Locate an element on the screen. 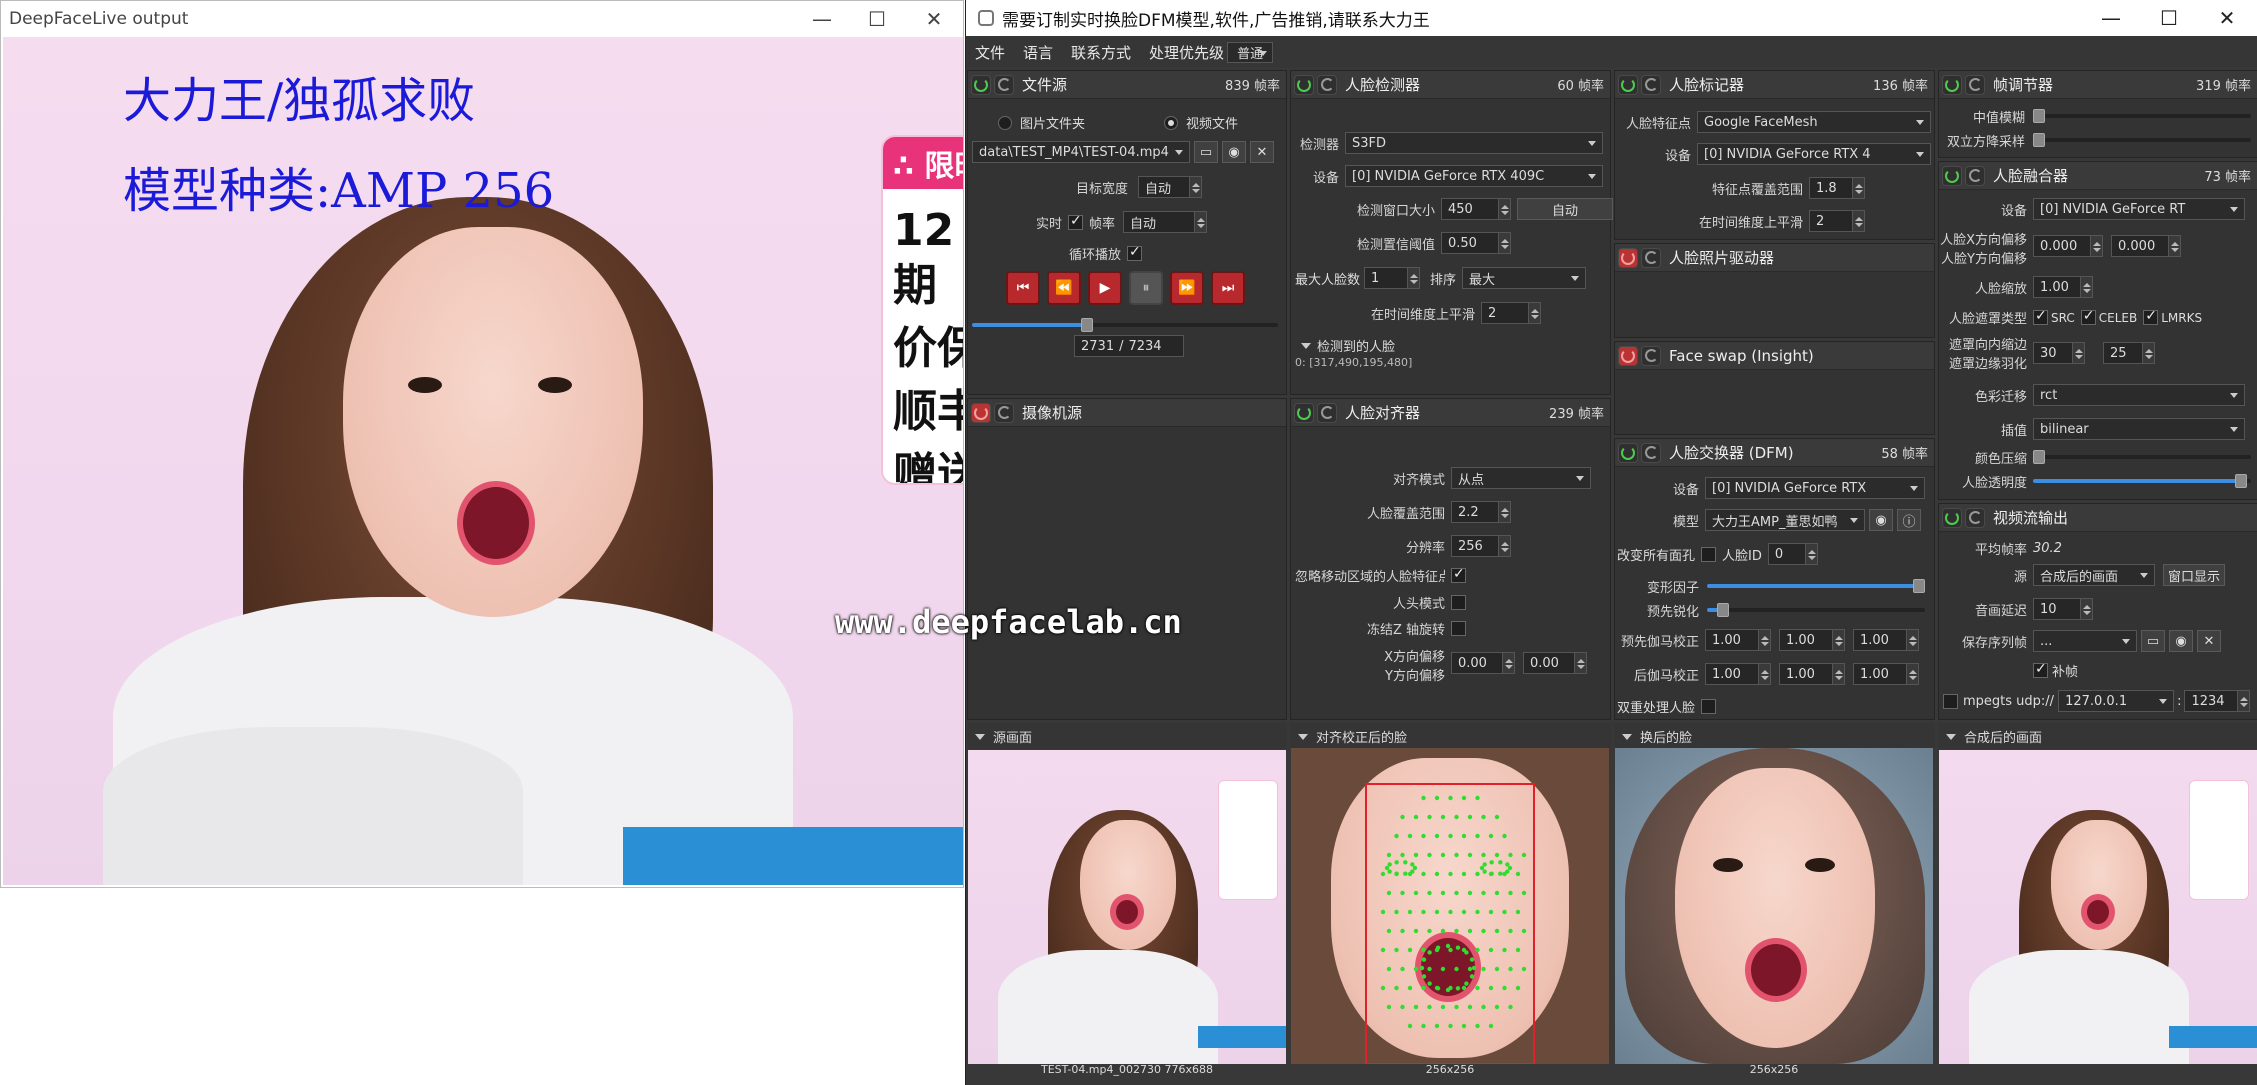 This screenshot has height=1085, width=2257. seek-back-icon: ⏪ is located at coordinates (1064, 288).